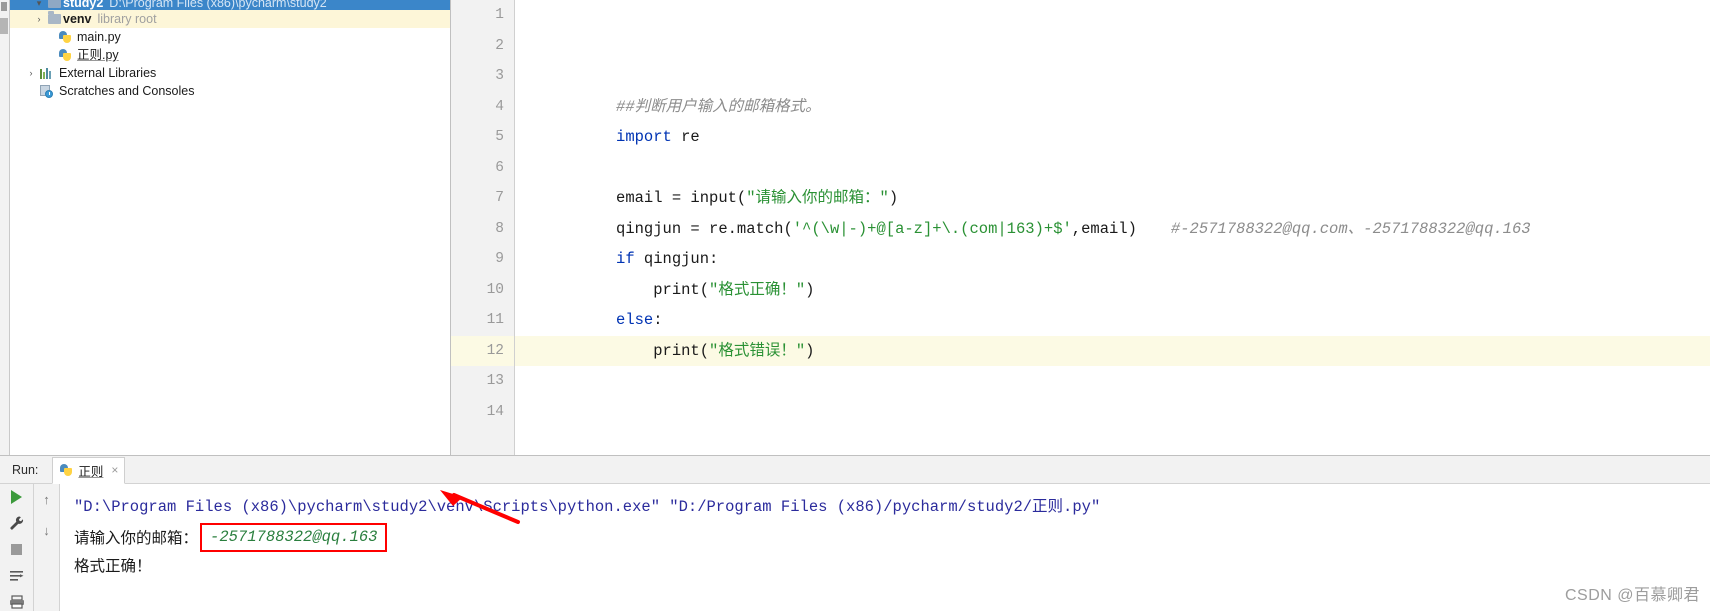 The width and height of the screenshot is (1710, 611). Describe the element at coordinates (5, 227) in the screenshot. I see `left-tool-strip` at that location.